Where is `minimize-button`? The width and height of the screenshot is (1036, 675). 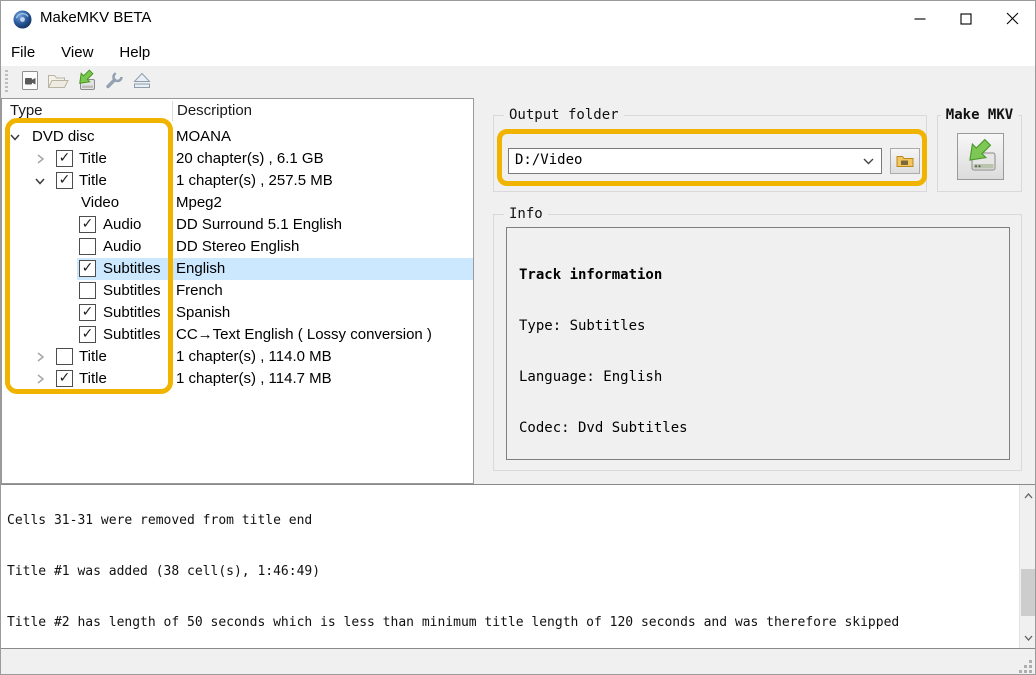
minimize-button is located at coordinates (920, 18).